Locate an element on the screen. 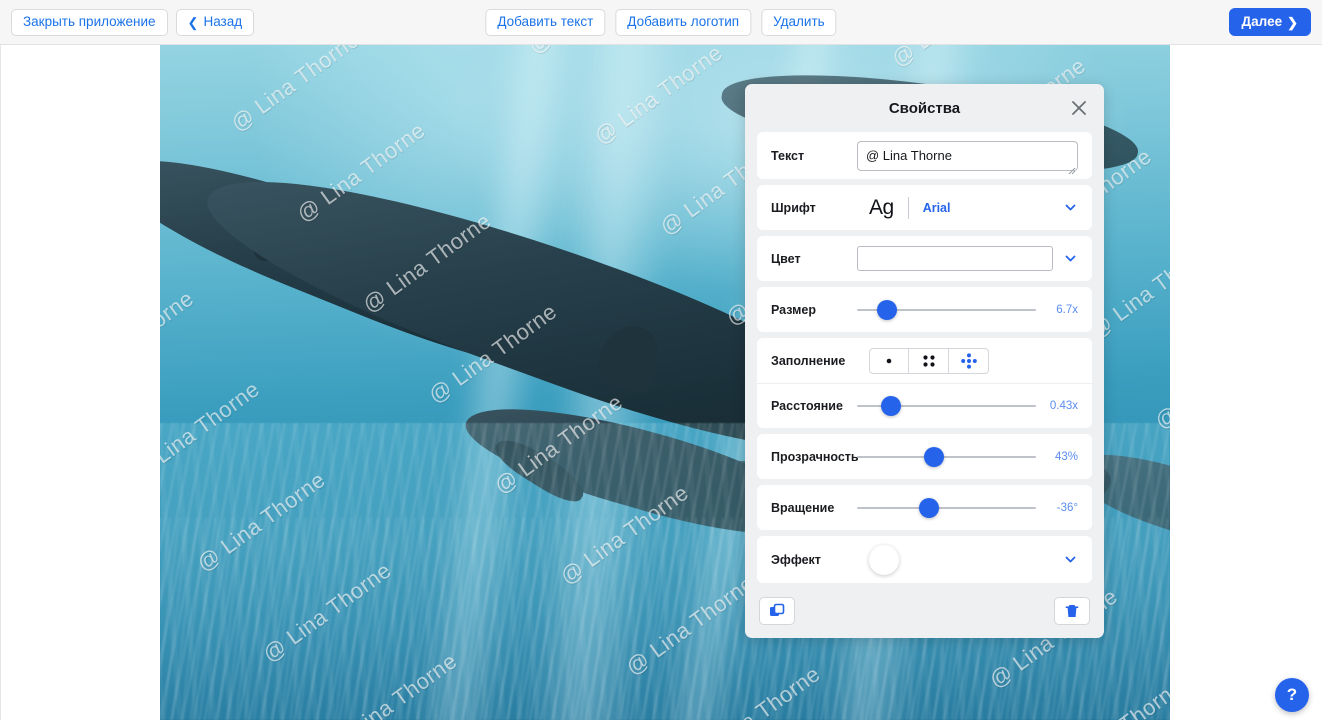 The image size is (1322, 720). row-size: Размер 6.7x is located at coordinates (924, 309).